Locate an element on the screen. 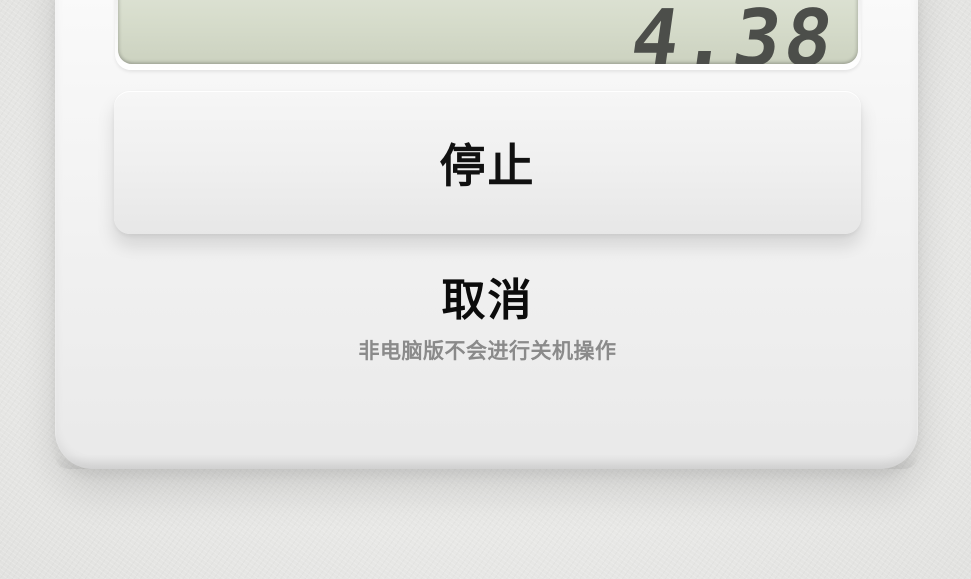 This screenshot has width=971, height=579. cancel-button-label: 取消 is located at coordinates (487, 300).